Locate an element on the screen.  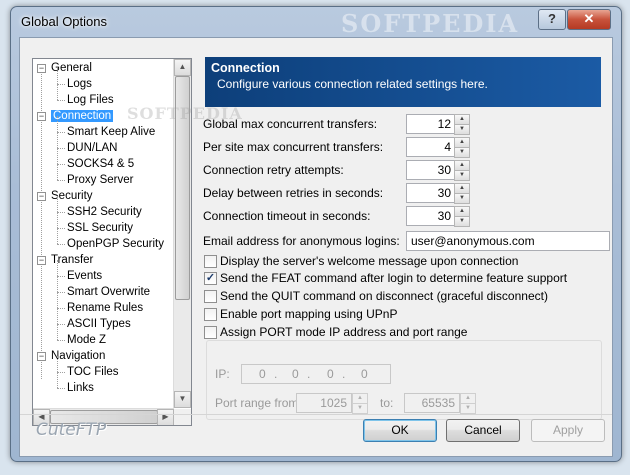
cancel-button: Cancel is located at coordinates (483, 430).